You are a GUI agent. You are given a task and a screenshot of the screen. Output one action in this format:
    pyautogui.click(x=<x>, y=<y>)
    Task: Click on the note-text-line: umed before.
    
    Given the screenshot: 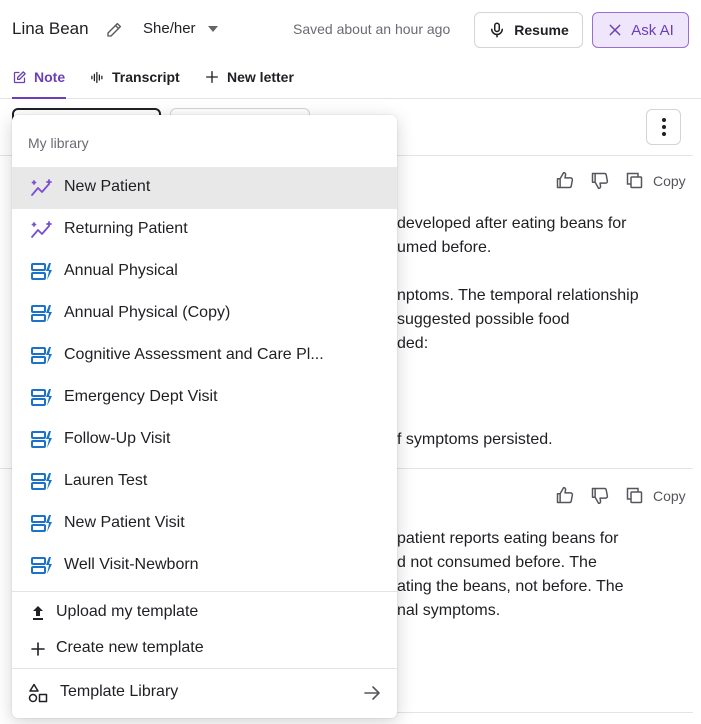 What is the action you would take?
    pyautogui.click(x=444, y=247)
    